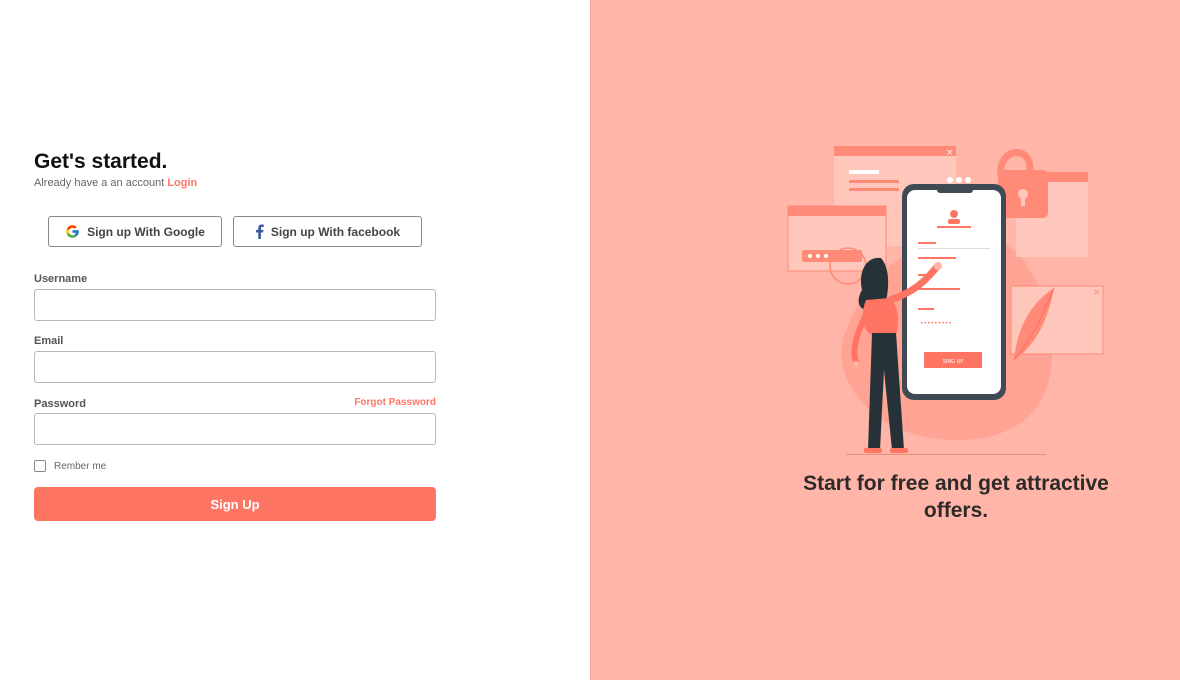 The image size is (1180, 680). What do you see at coordinates (146, 231) in the screenshot?
I see `google-signup-label: Sign up With Google` at bounding box center [146, 231].